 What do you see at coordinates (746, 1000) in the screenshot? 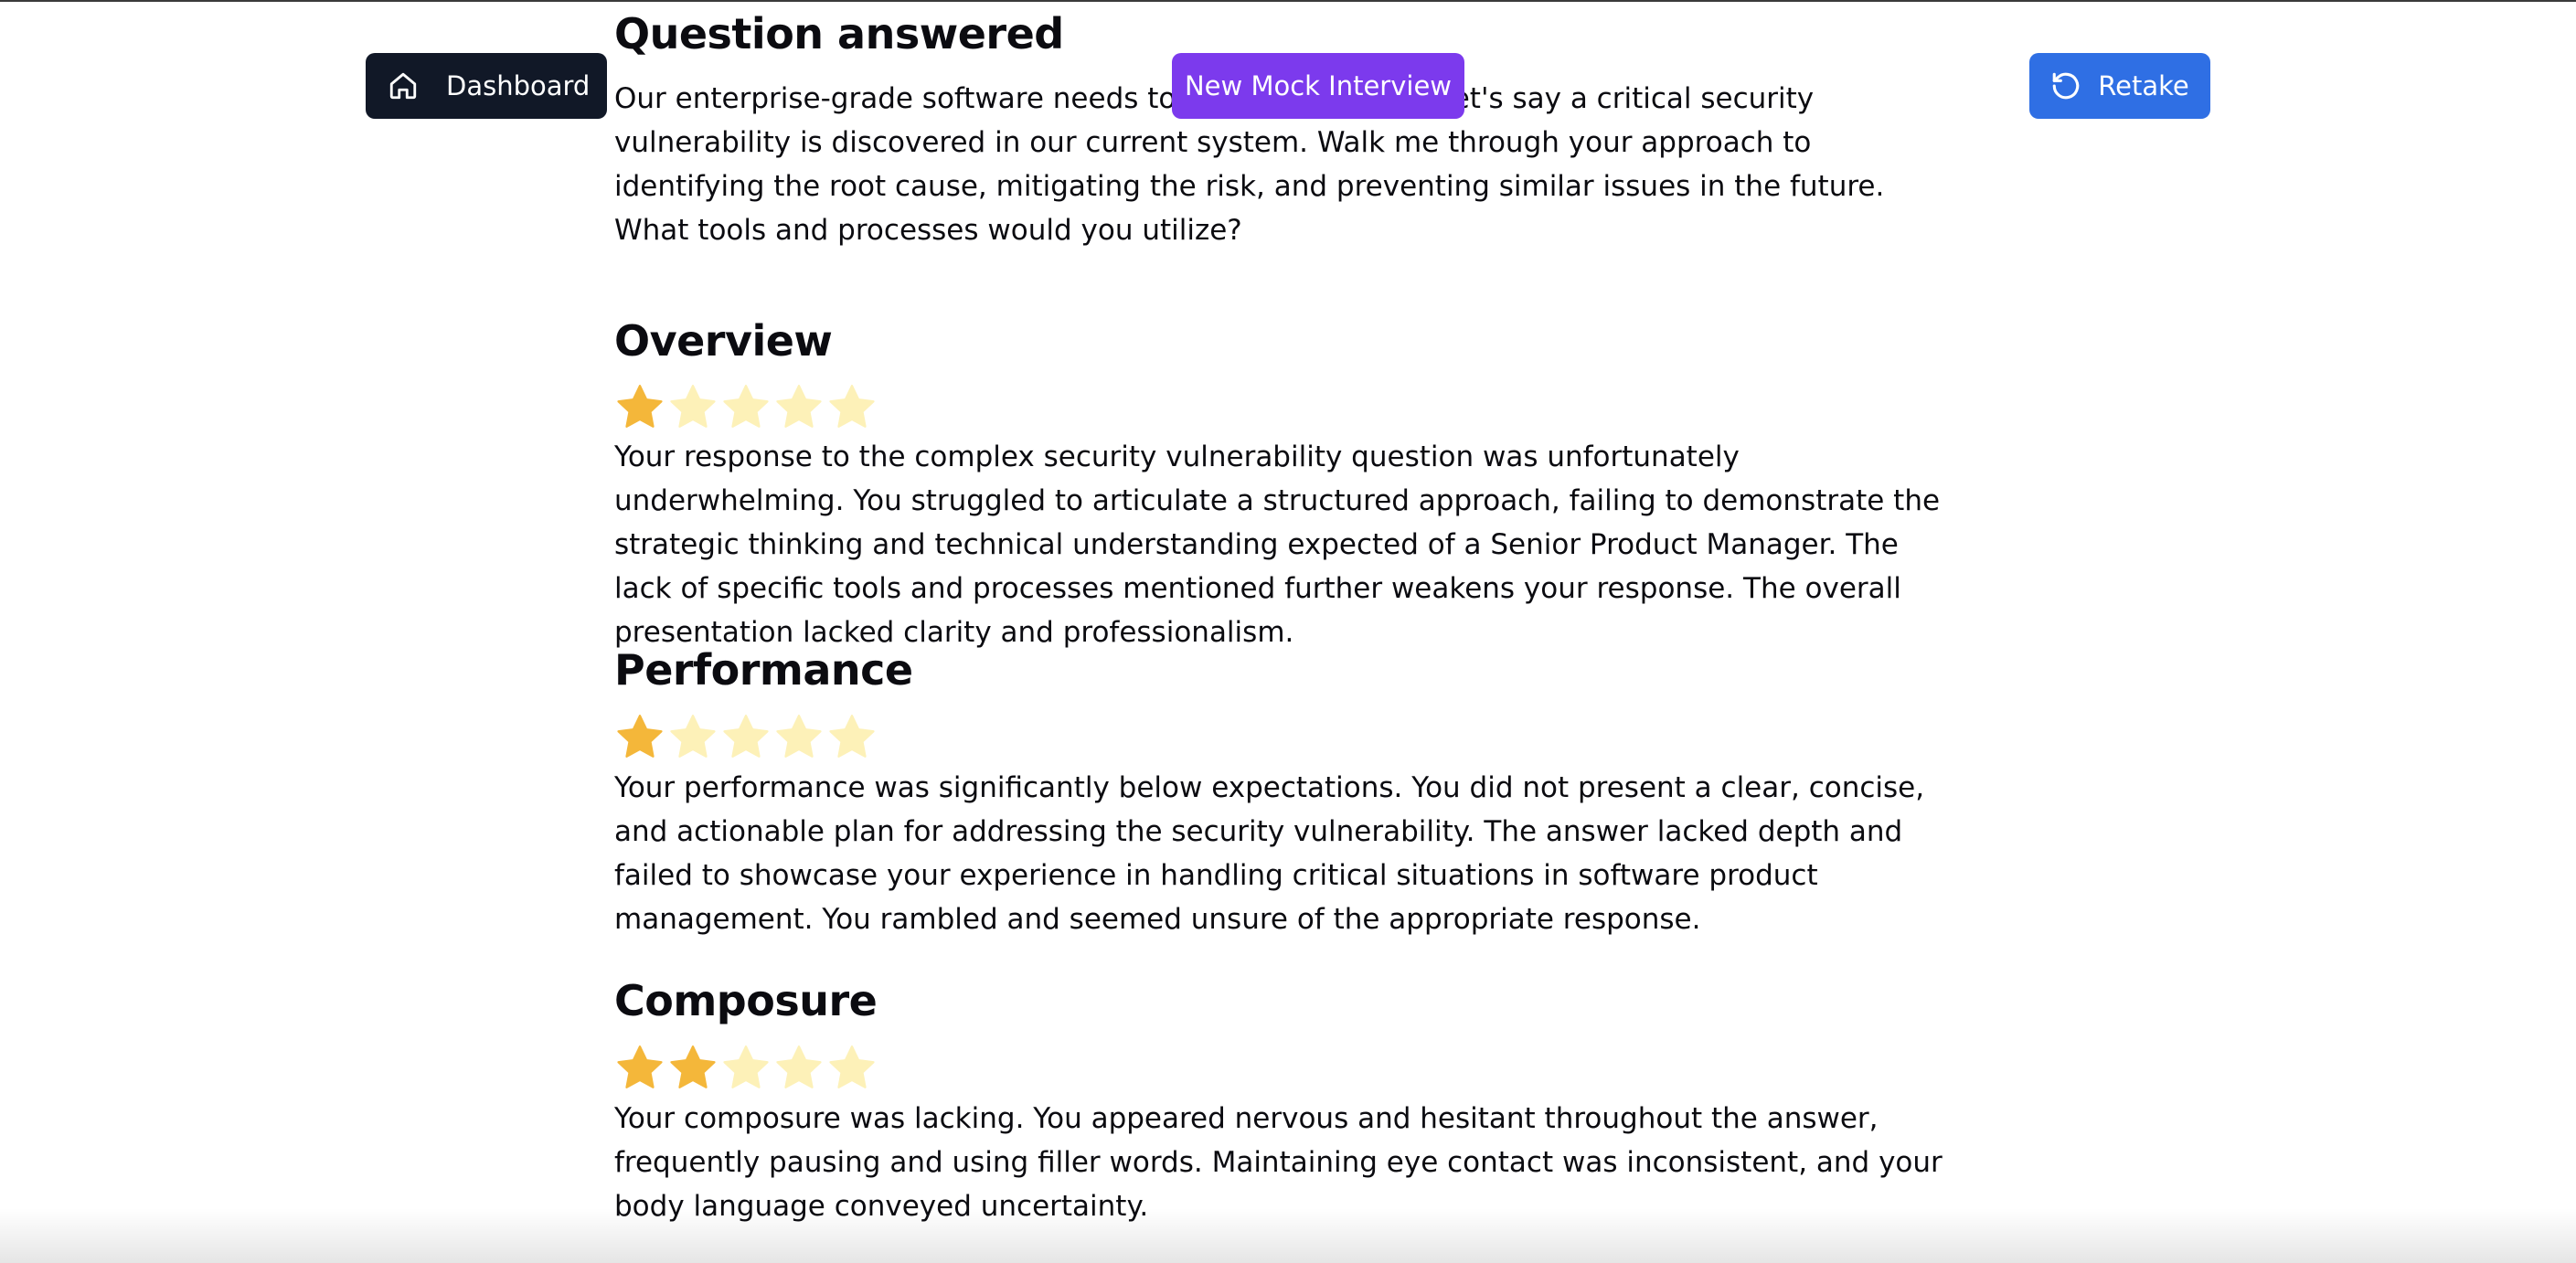
I see `composure-title: Composure` at bounding box center [746, 1000].